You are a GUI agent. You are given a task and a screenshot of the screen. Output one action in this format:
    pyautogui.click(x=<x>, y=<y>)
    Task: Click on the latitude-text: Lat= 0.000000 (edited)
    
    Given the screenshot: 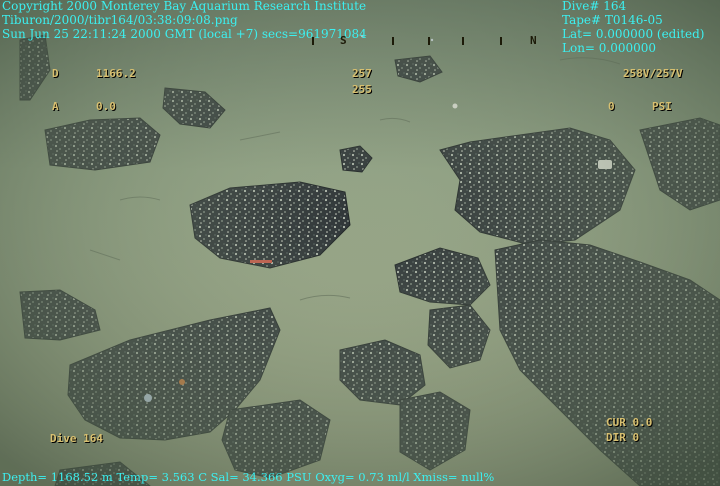 What is the action you would take?
    pyautogui.click(x=633, y=34)
    